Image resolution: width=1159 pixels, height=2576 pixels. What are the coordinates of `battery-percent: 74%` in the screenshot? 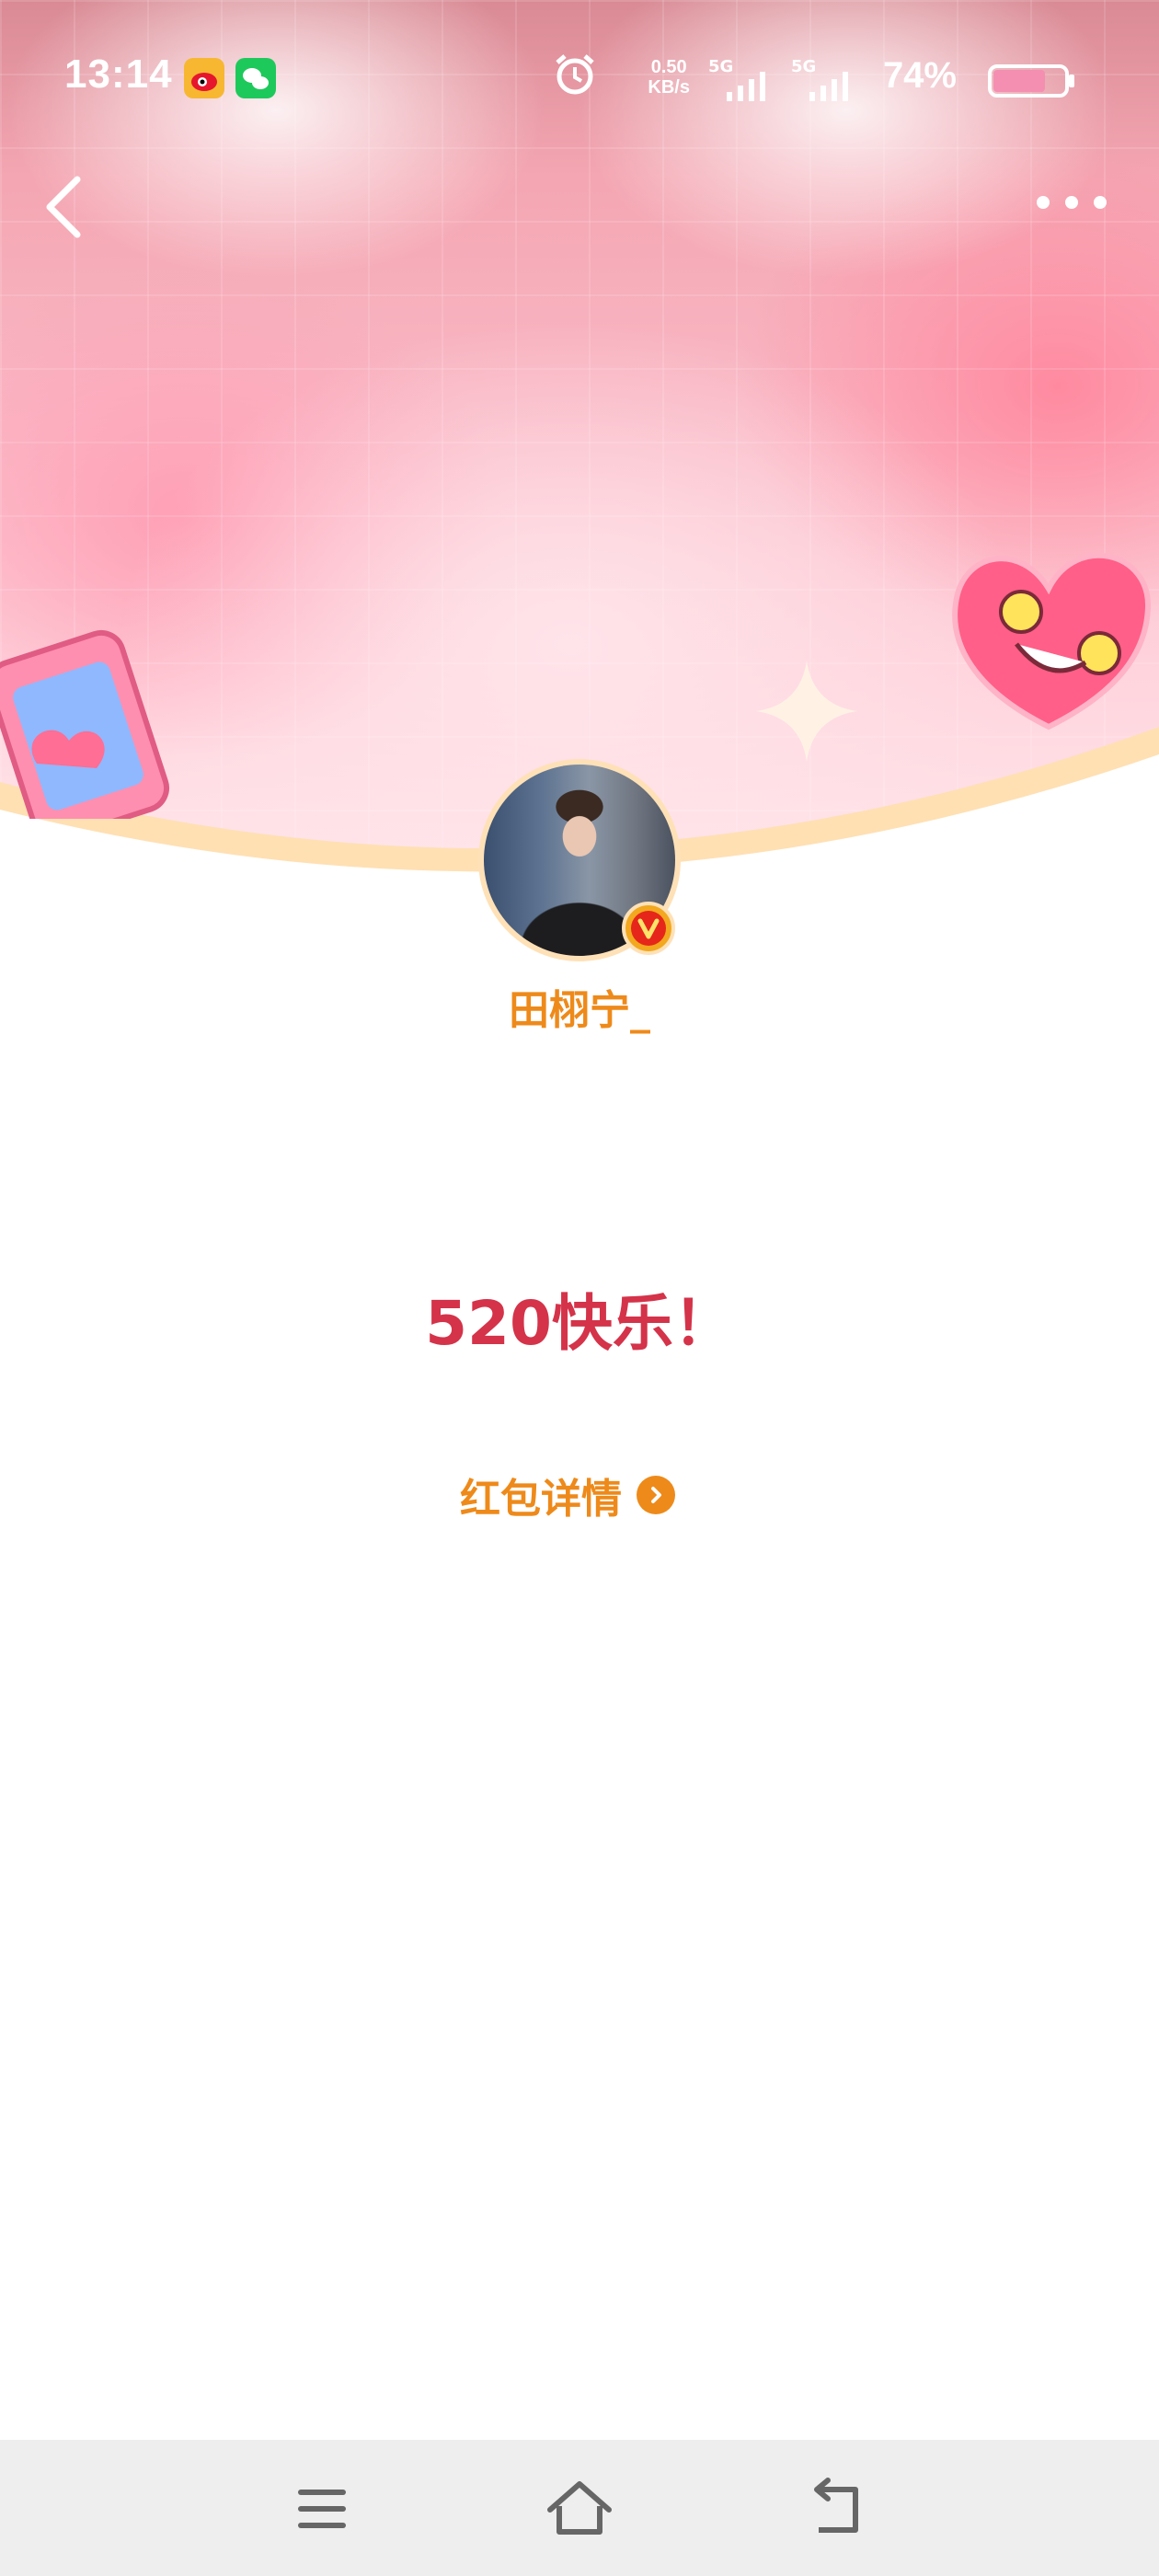 It's located at (919, 75).